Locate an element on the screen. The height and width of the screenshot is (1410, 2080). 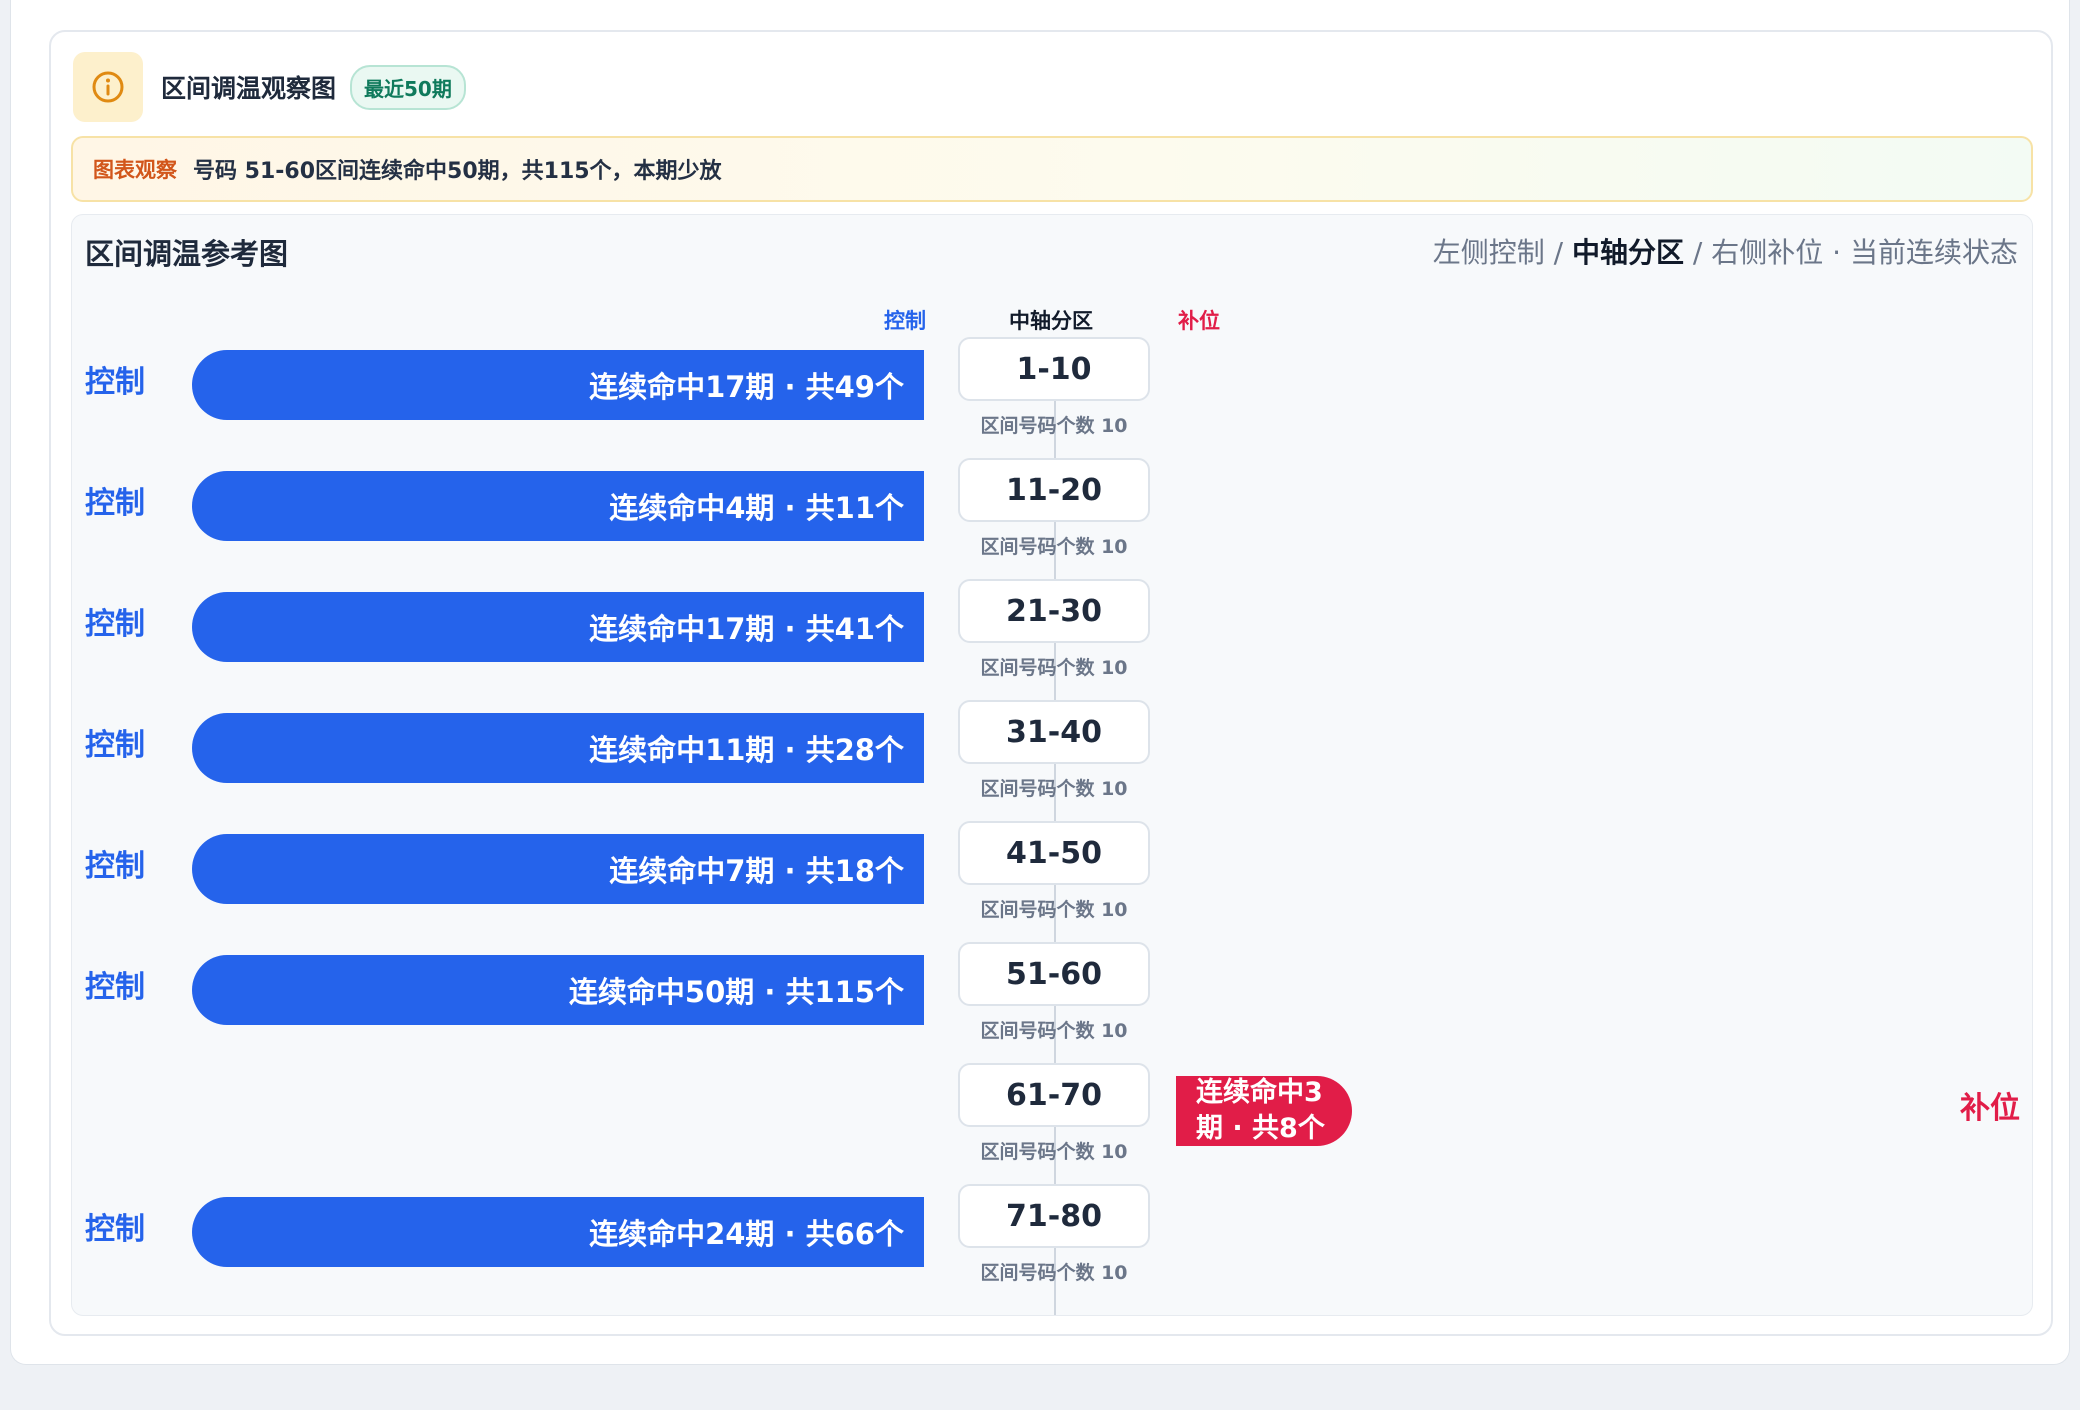
card-header: 区间调温观察图 最近50期 is located at coordinates (269, 87).